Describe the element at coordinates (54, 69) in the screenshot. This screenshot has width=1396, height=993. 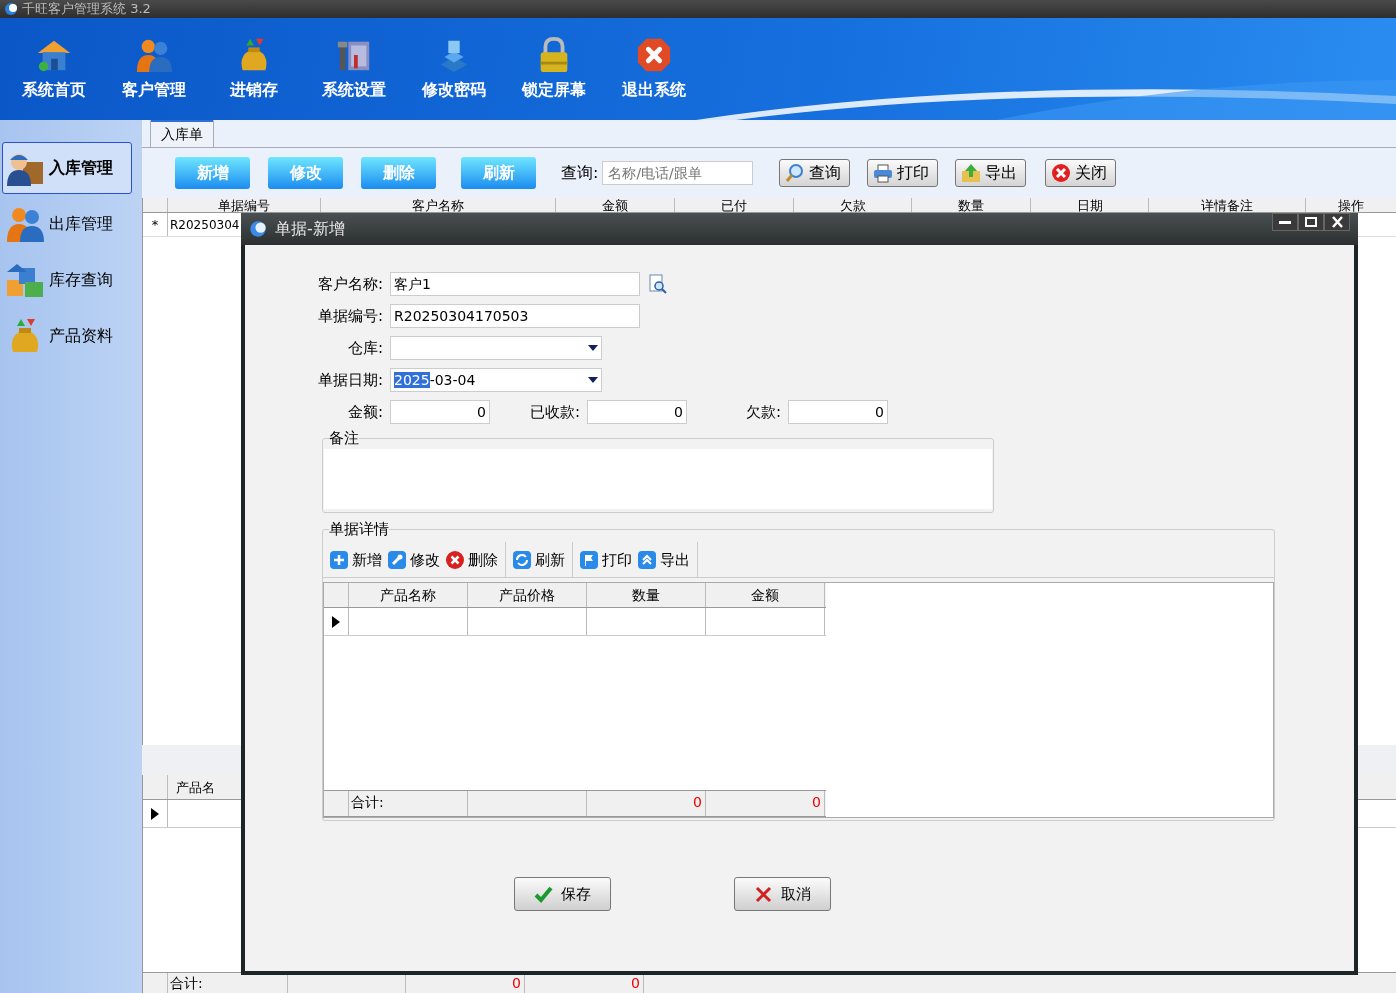
I see `menu-button: 系统首页` at that location.